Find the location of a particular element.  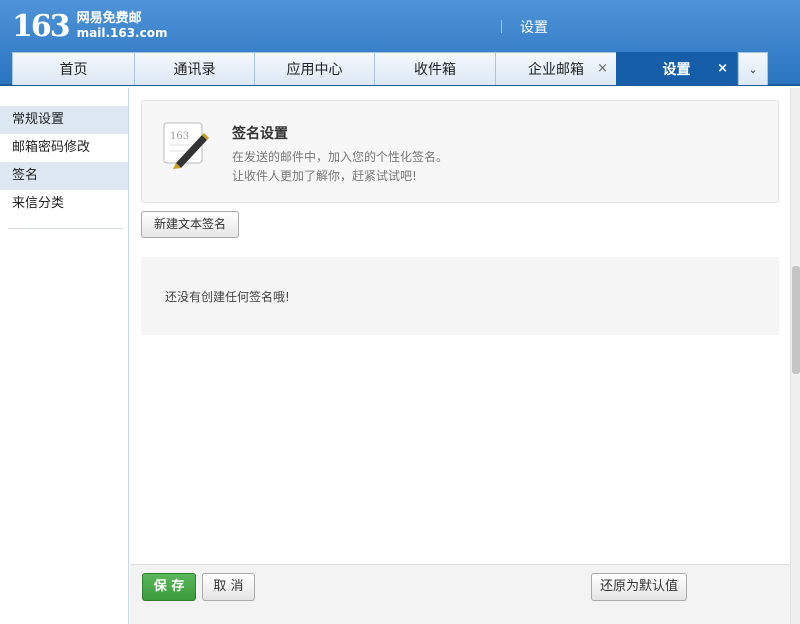

signature-pen-icon: 163 is located at coordinates (186, 145).